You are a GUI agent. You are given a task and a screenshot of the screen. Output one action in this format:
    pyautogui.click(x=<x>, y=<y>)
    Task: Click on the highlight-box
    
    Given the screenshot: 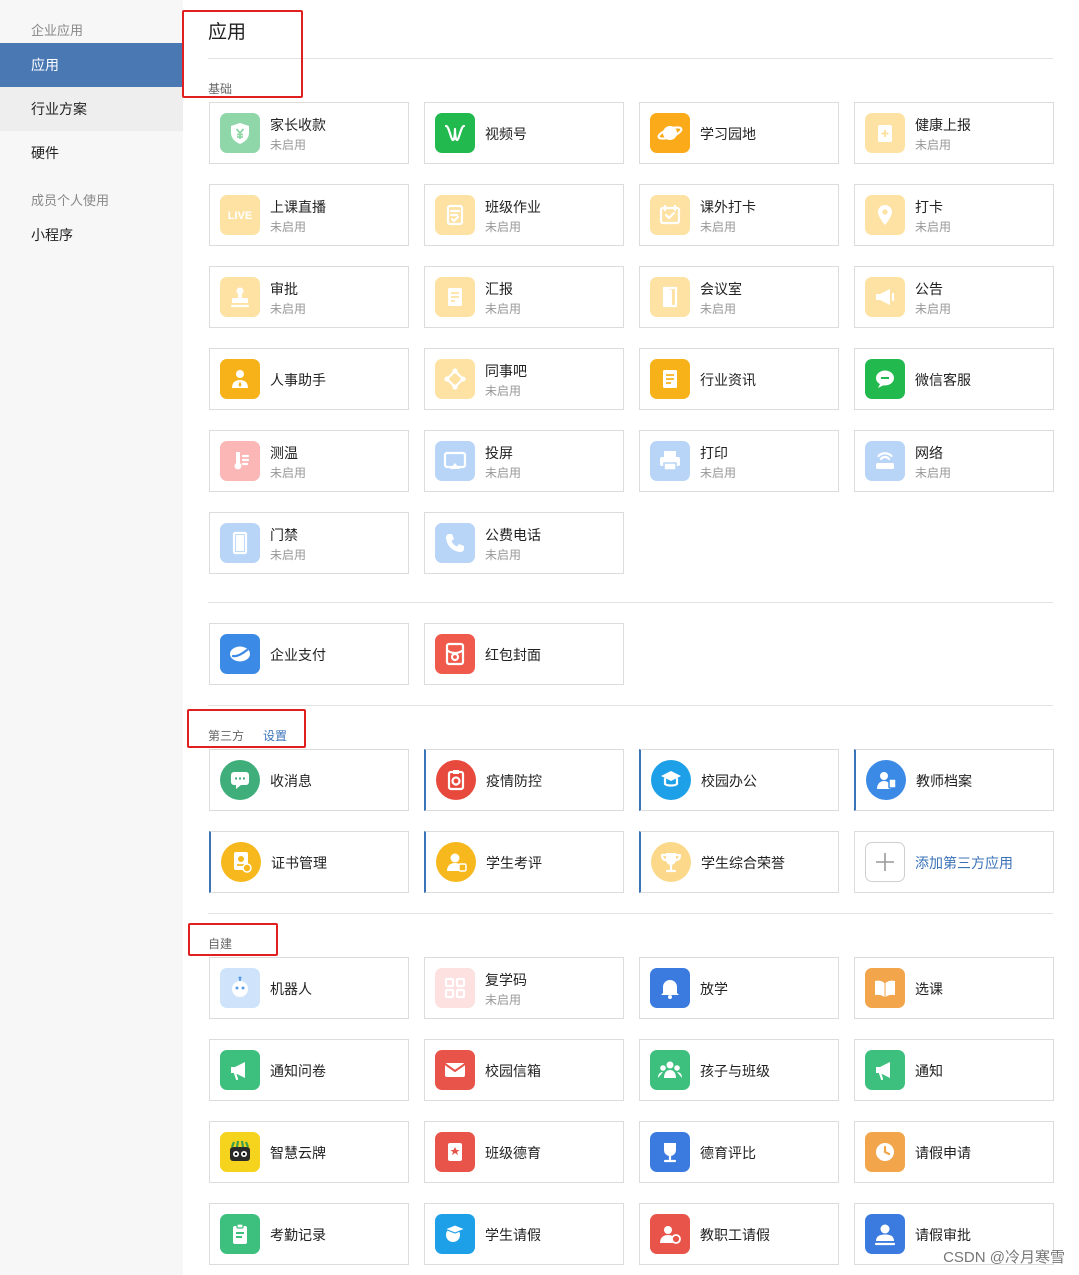 What is the action you would take?
    pyautogui.click(x=246, y=728)
    